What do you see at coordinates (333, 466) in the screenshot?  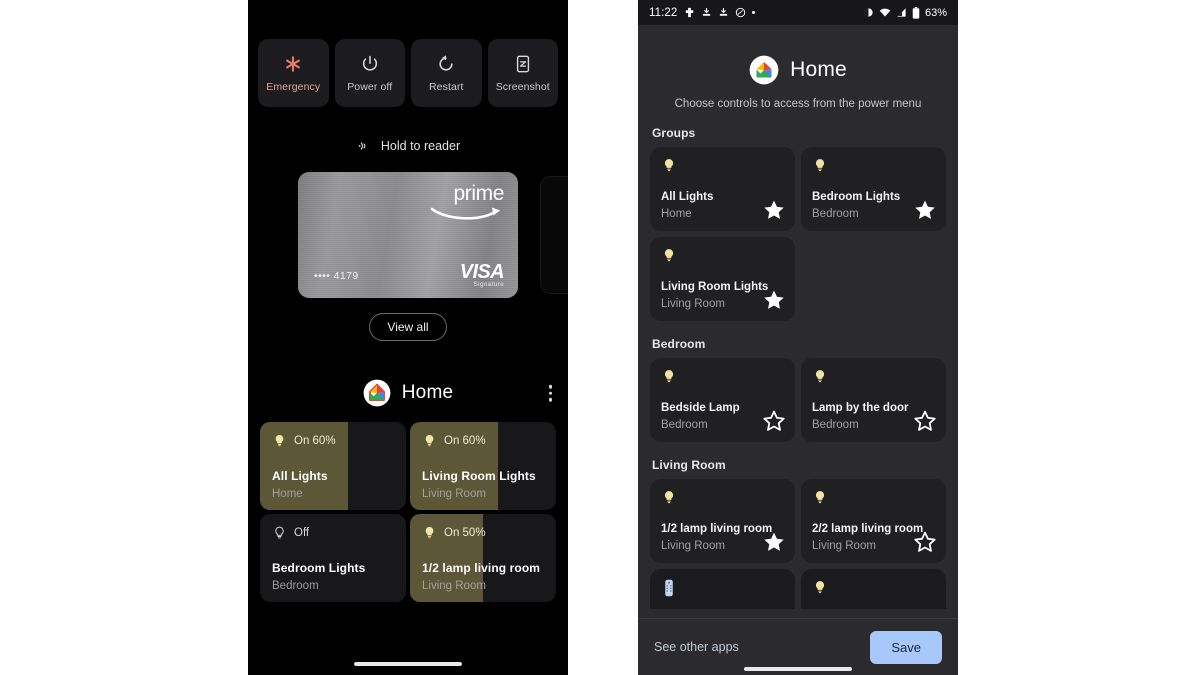 I see `control-tile: On 60% All Lights Home` at bounding box center [333, 466].